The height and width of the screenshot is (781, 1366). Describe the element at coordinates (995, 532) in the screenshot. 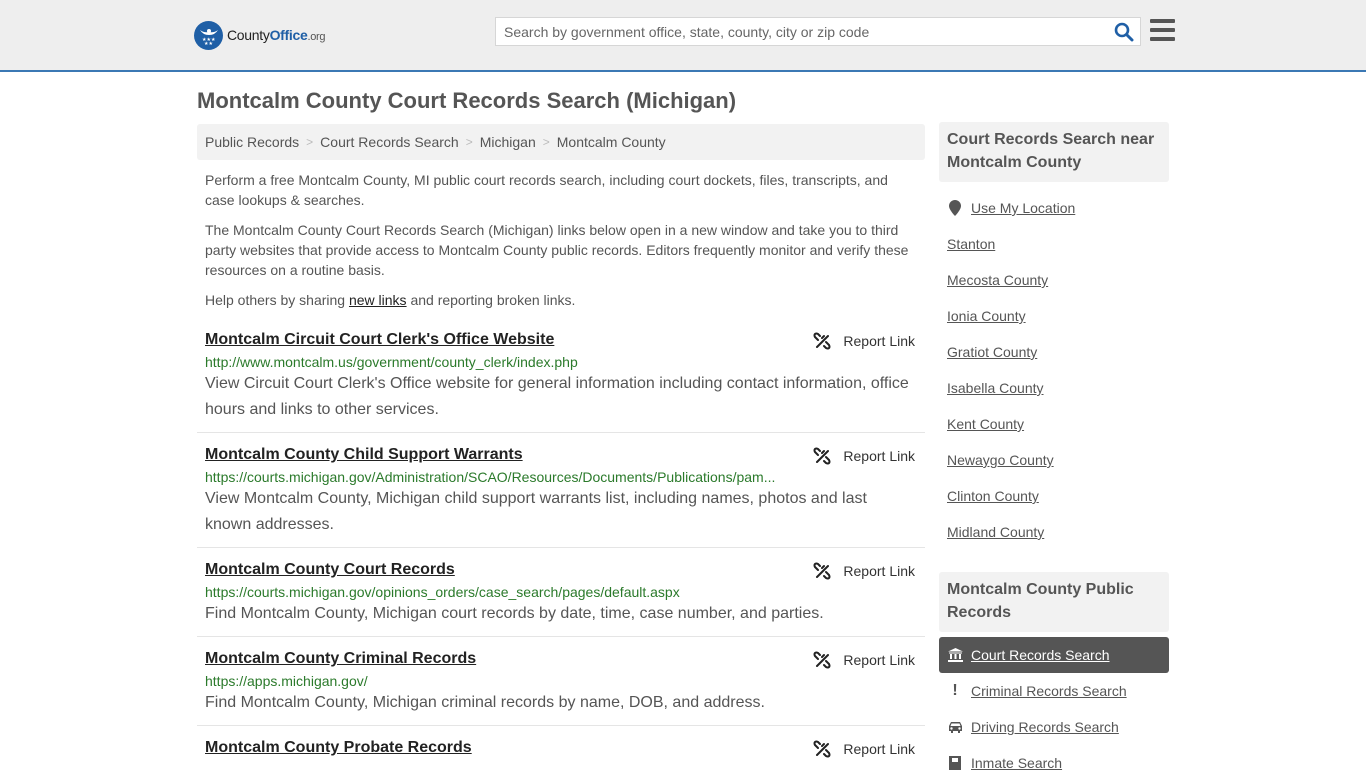

I see `nearby-link-midland-county: Midland County` at that location.